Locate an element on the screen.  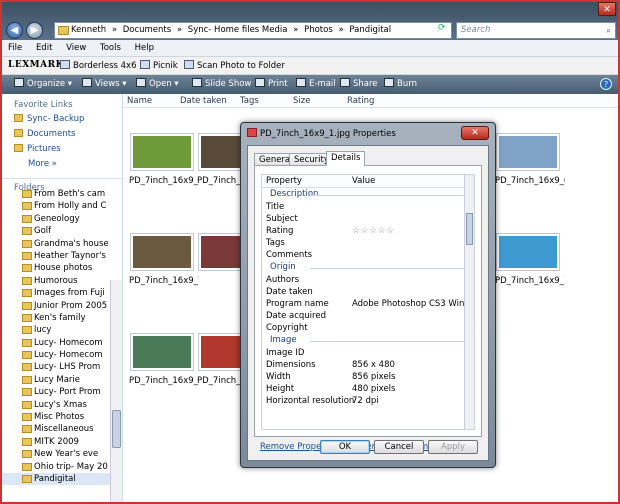
folder-item: Golf is located at coordinates (56, 231).